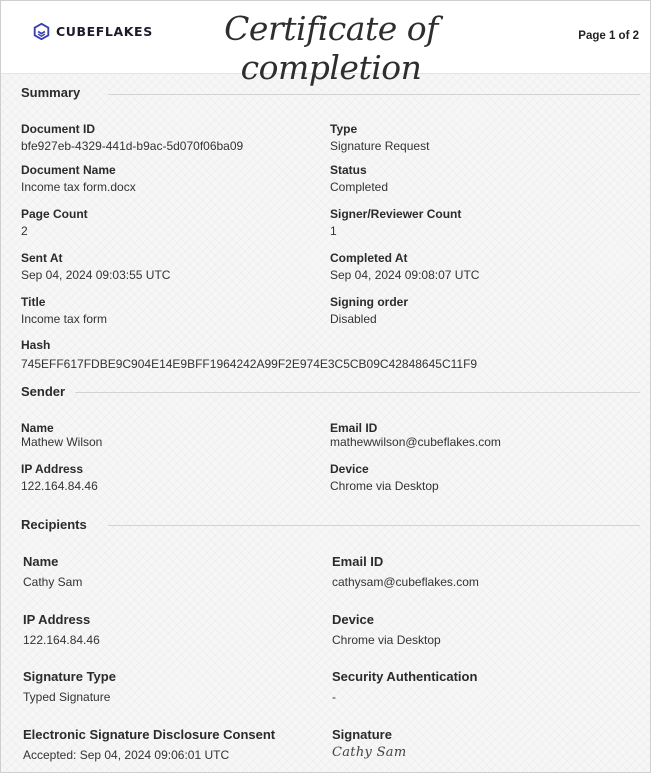 The image size is (651, 773). Describe the element at coordinates (36, 345) in the screenshot. I see `field-label: Hash` at that location.